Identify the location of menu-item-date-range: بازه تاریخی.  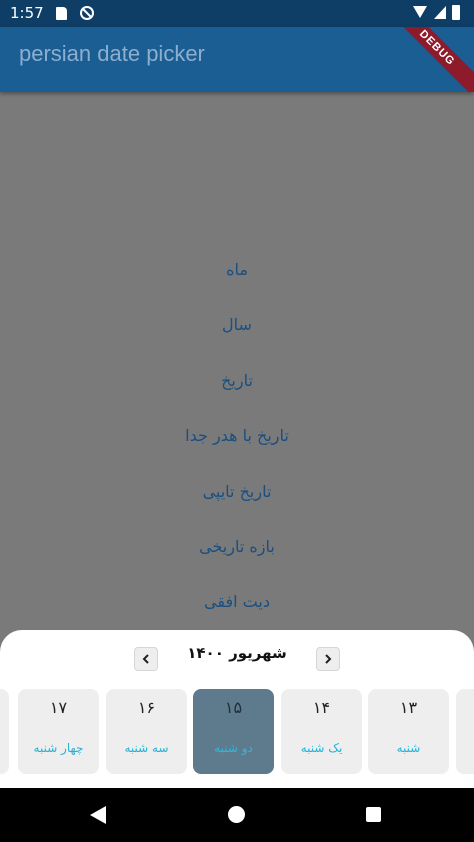
(237, 546).